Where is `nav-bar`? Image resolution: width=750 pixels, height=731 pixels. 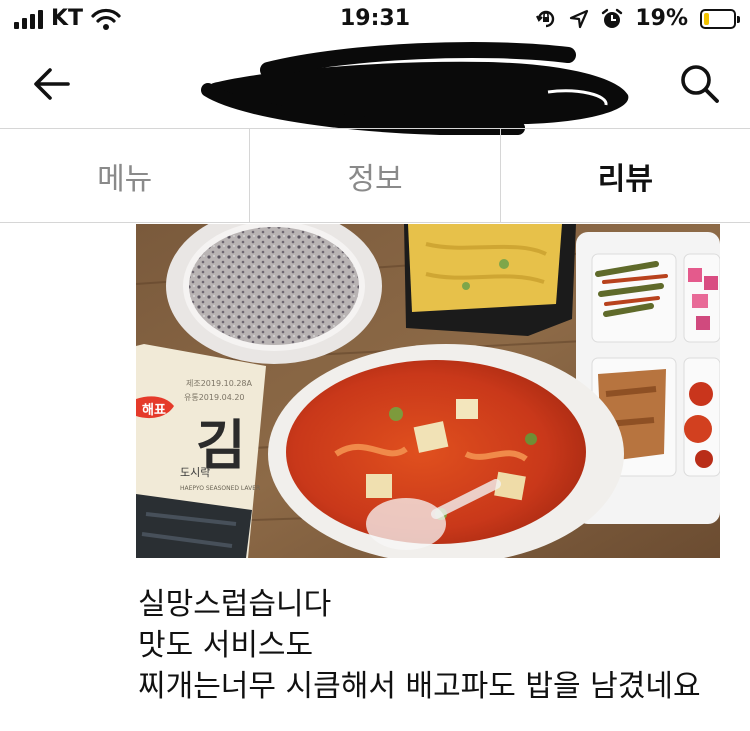 nav-bar is located at coordinates (375, 87).